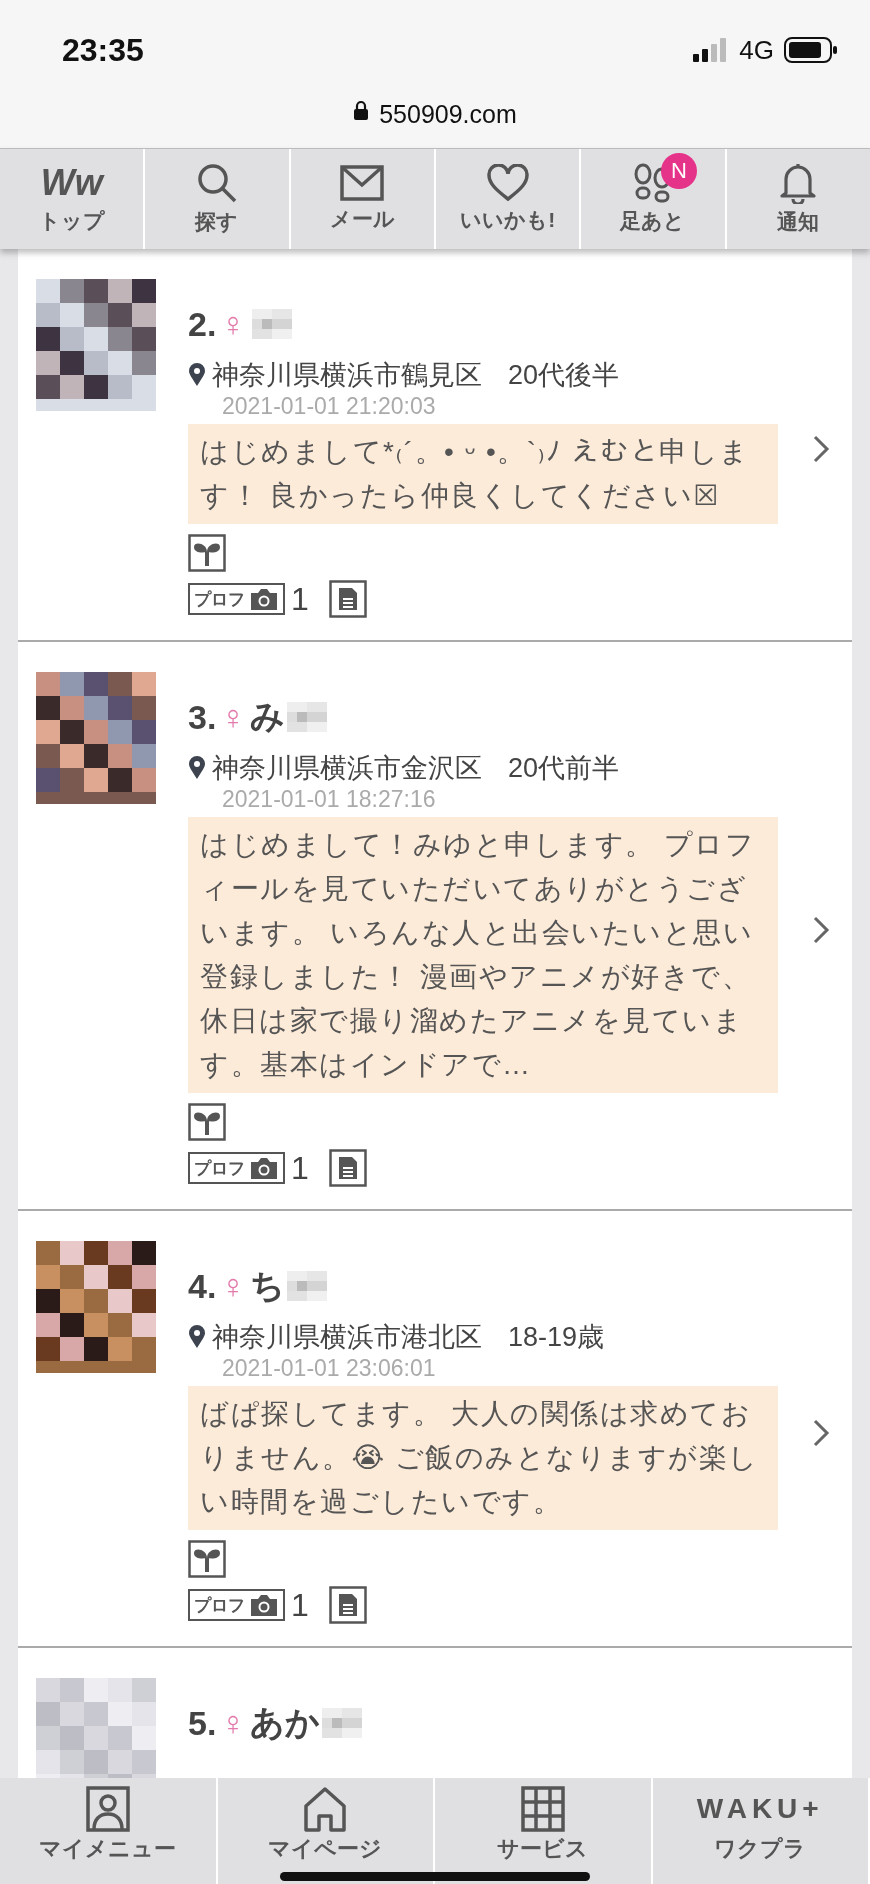 The image size is (870, 1884). What do you see at coordinates (329, 1368) in the screenshot?
I see `post-date: 2021-01-01 23:06:01` at bounding box center [329, 1368].